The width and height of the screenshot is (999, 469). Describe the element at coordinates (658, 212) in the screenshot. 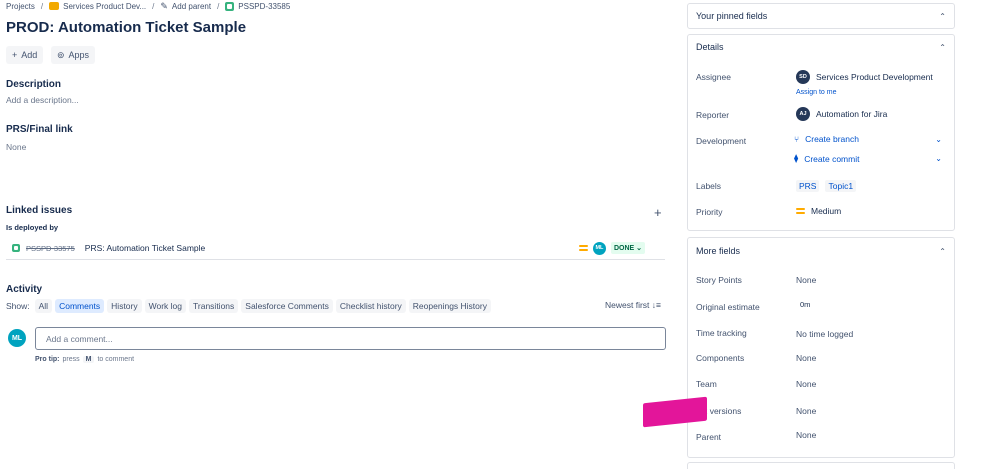

I see `add-linked-issue-icon: +` at that location.